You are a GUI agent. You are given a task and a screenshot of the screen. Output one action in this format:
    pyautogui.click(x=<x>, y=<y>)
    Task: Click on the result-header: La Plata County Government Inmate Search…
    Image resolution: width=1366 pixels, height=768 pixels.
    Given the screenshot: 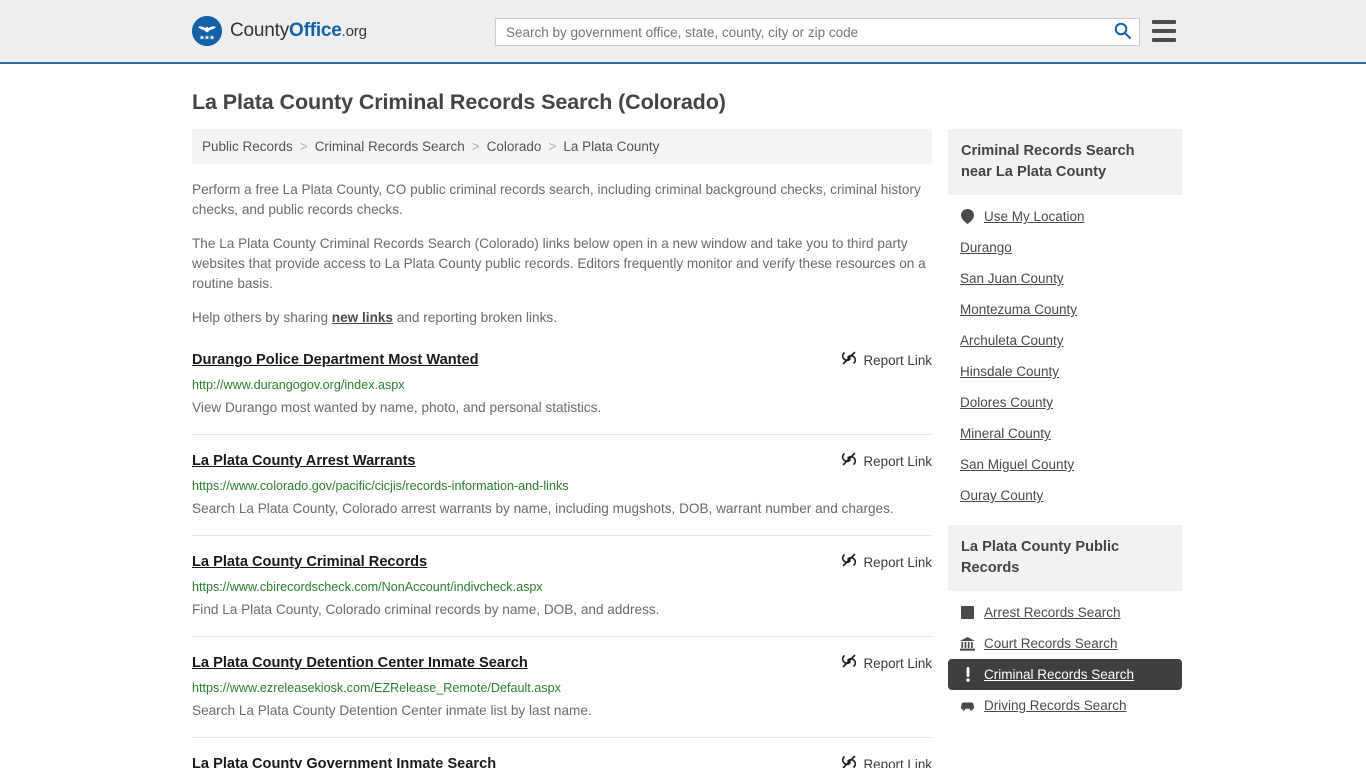 What is the action you would take?
    pyautogui.click(x=562, y=761)
    